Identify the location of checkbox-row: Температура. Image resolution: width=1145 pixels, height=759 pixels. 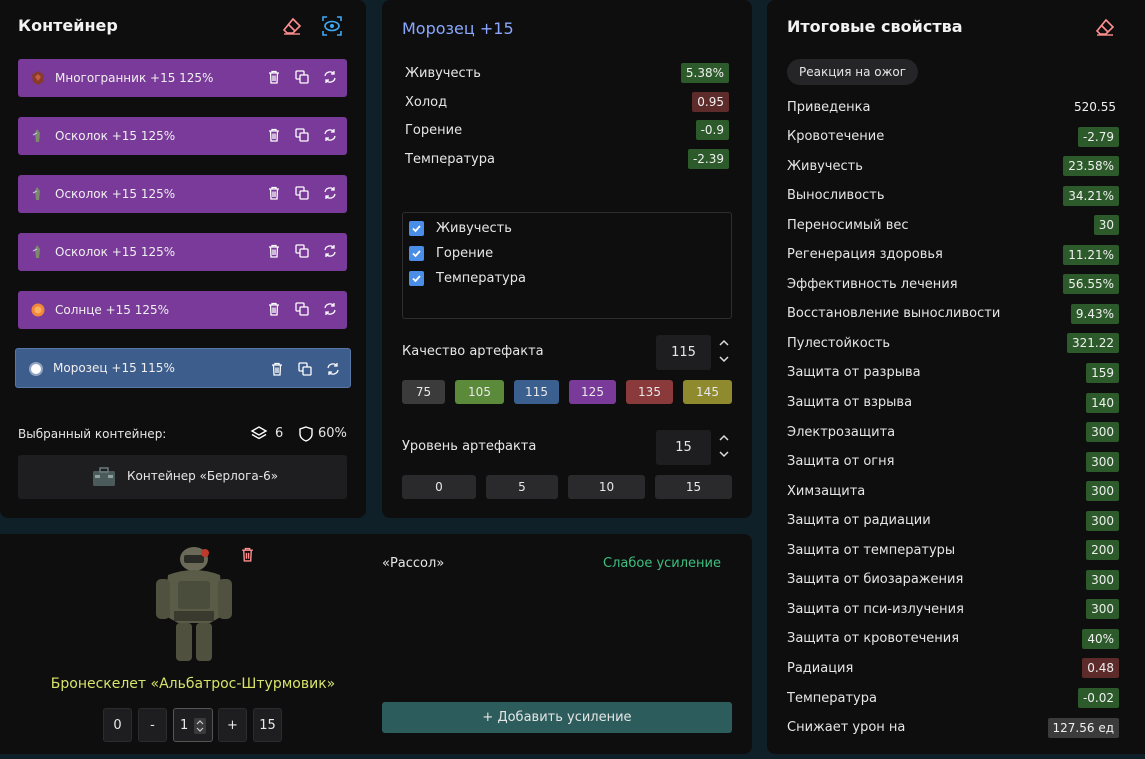
(467, 278).